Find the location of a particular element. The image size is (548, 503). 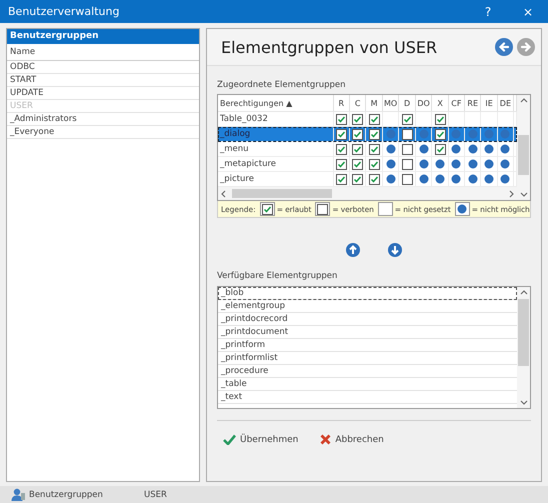

list-item: _procedure is located at coordinates (367, 371).